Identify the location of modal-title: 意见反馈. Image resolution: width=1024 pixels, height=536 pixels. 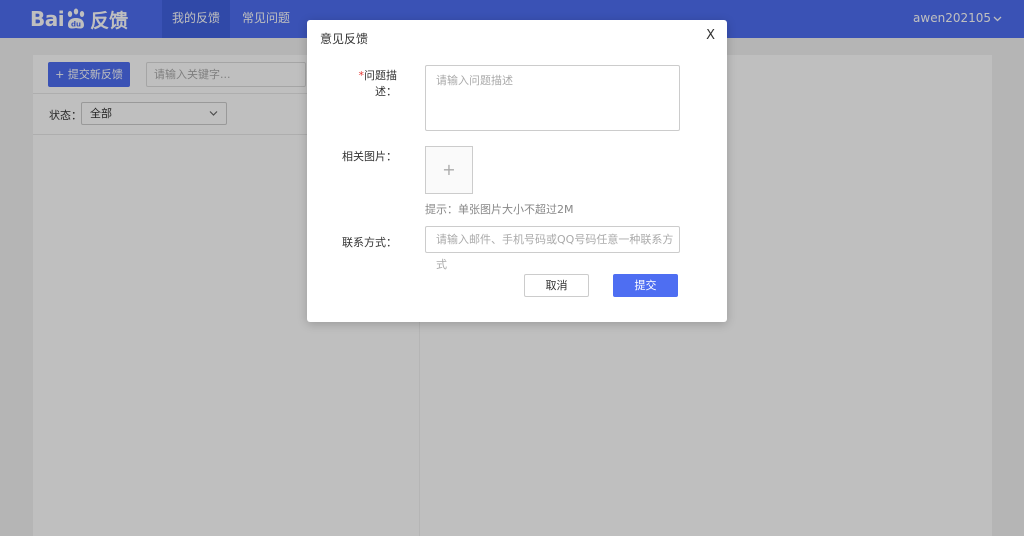
(344, 39).